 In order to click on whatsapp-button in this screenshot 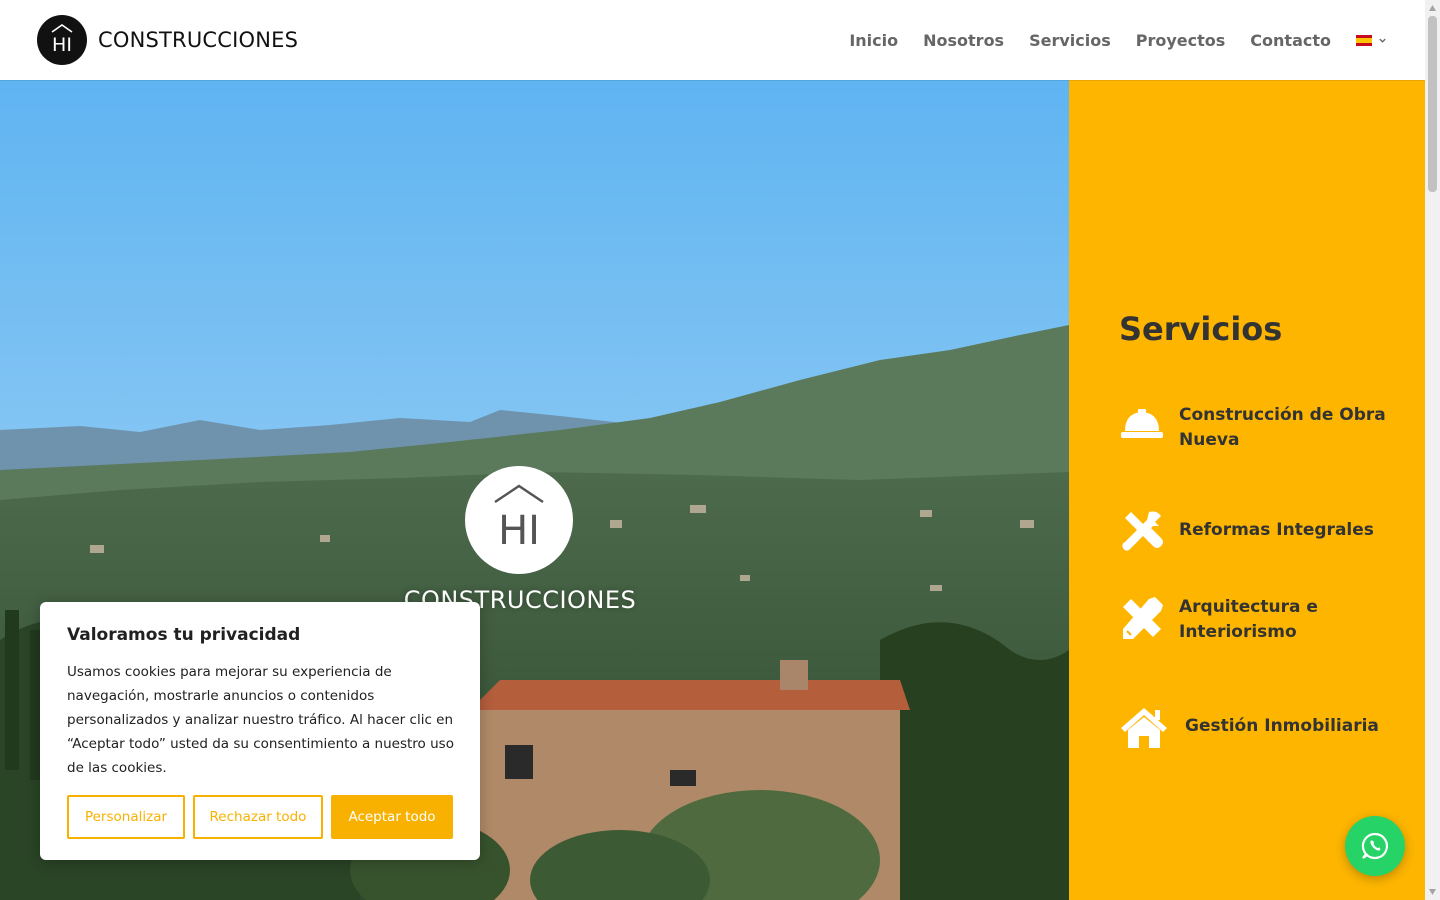, I will do `click(1375, 846)`.